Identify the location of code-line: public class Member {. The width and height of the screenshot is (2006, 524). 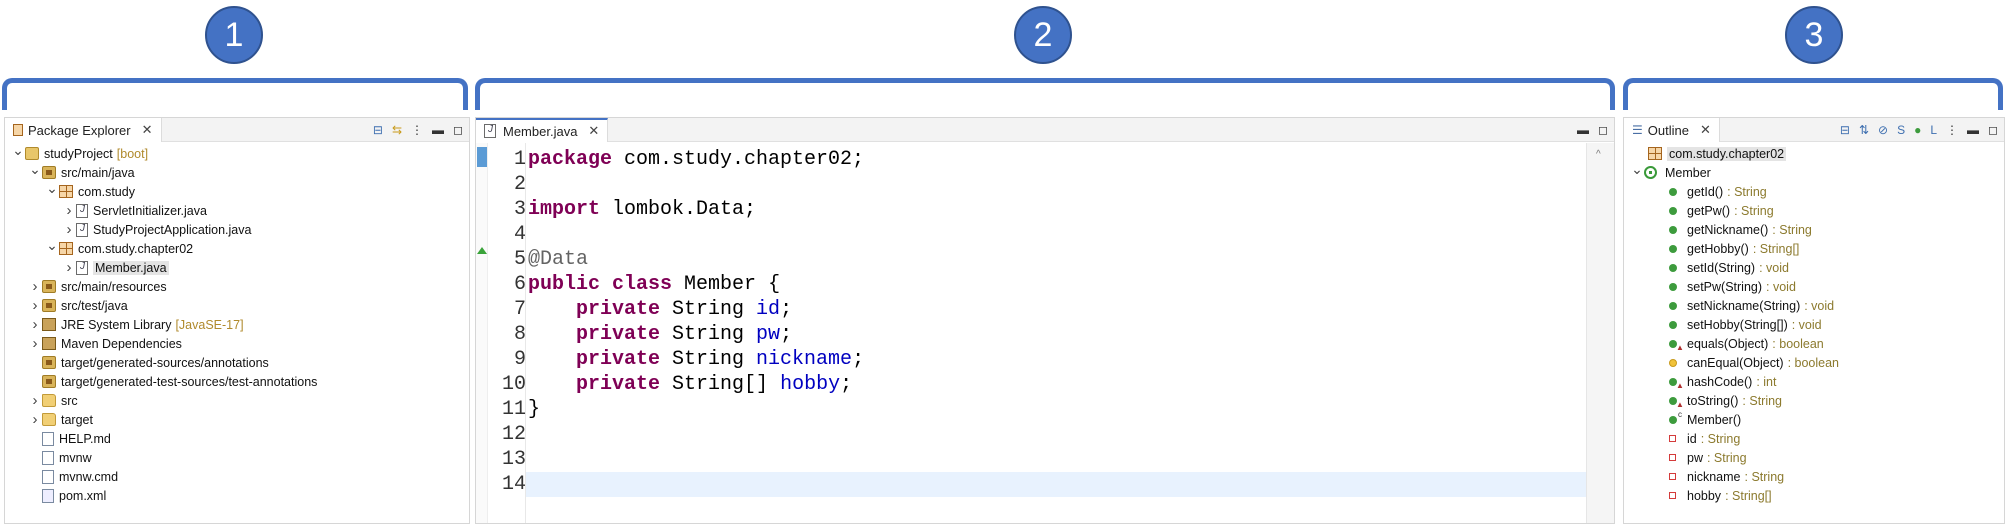
(654, 284).